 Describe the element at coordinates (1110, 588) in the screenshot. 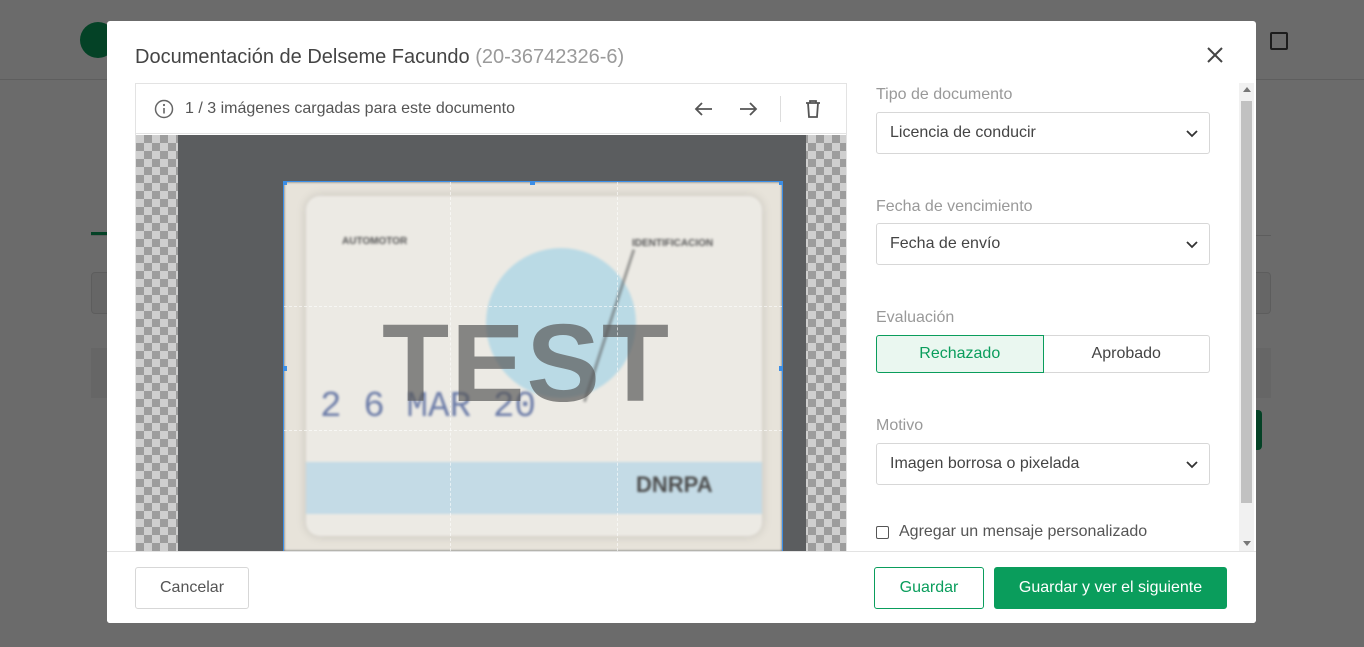

I see `save-and-next-button: Guardar y ver el siguiente` at that location.